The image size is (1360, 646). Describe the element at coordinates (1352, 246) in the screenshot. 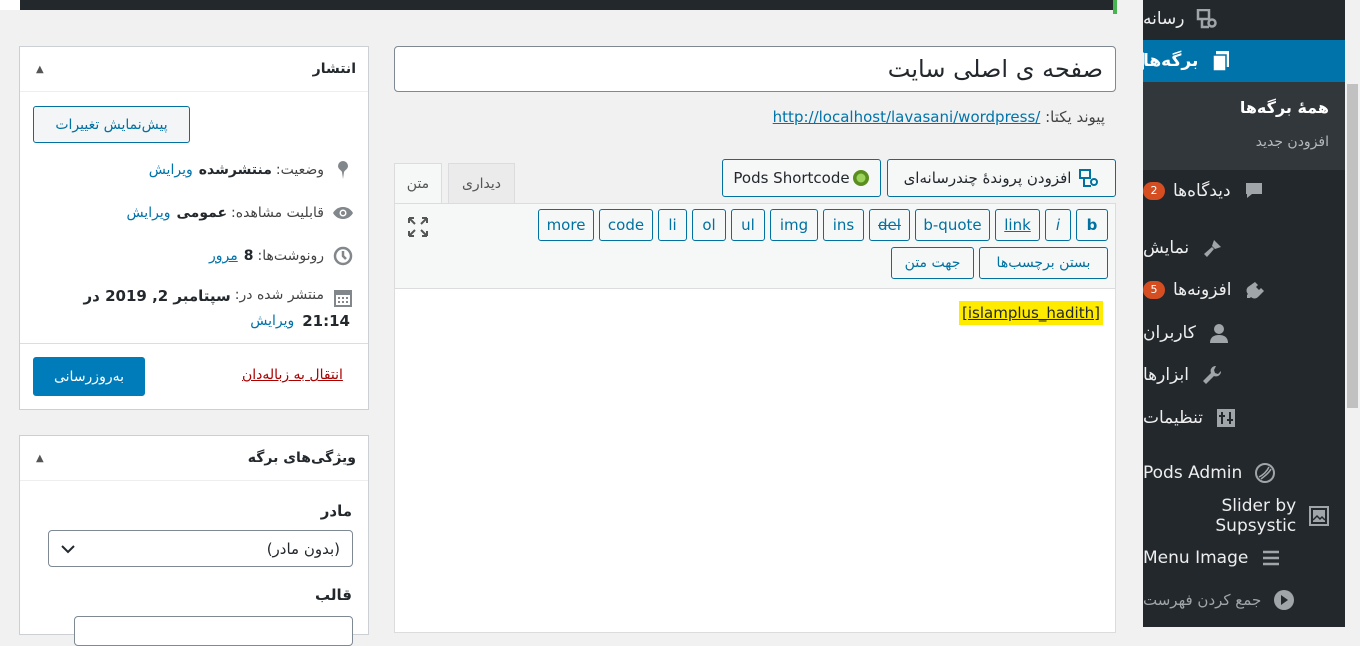

I see `scrollbar-thumb` at that location.